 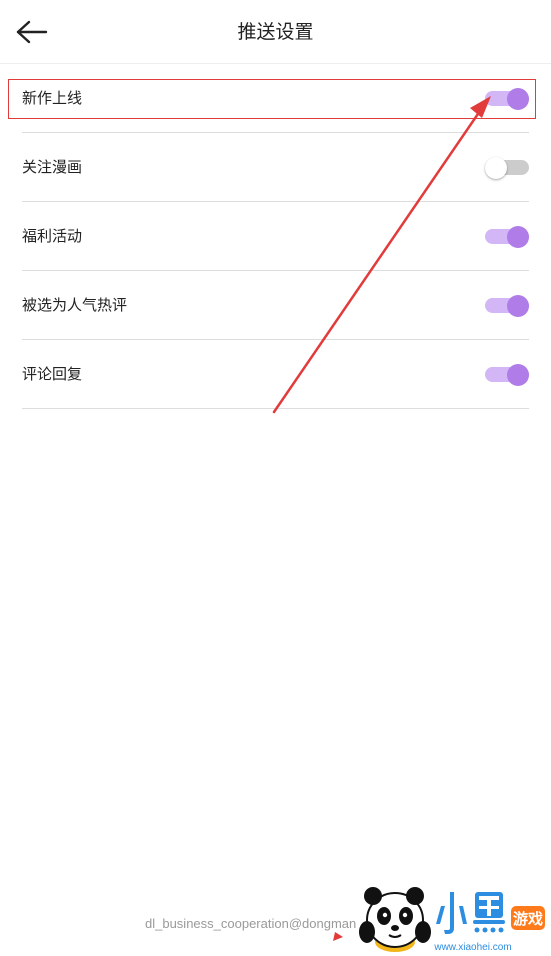 I want to click on setting-row-new-release: 新作上线, so click(x=275, y=98).